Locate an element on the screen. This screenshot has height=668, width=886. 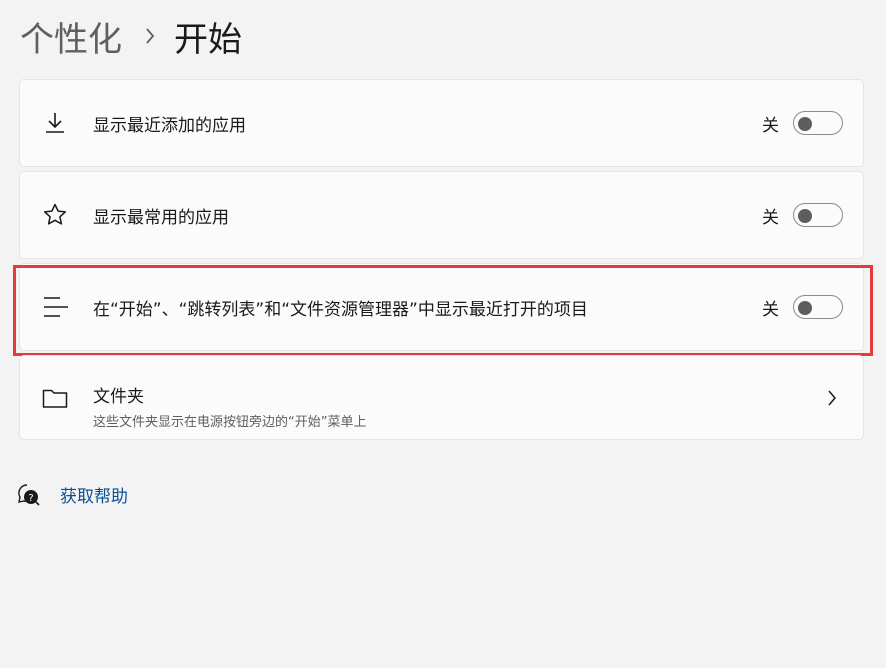
highlight-box is located at coordinates (443, 310).